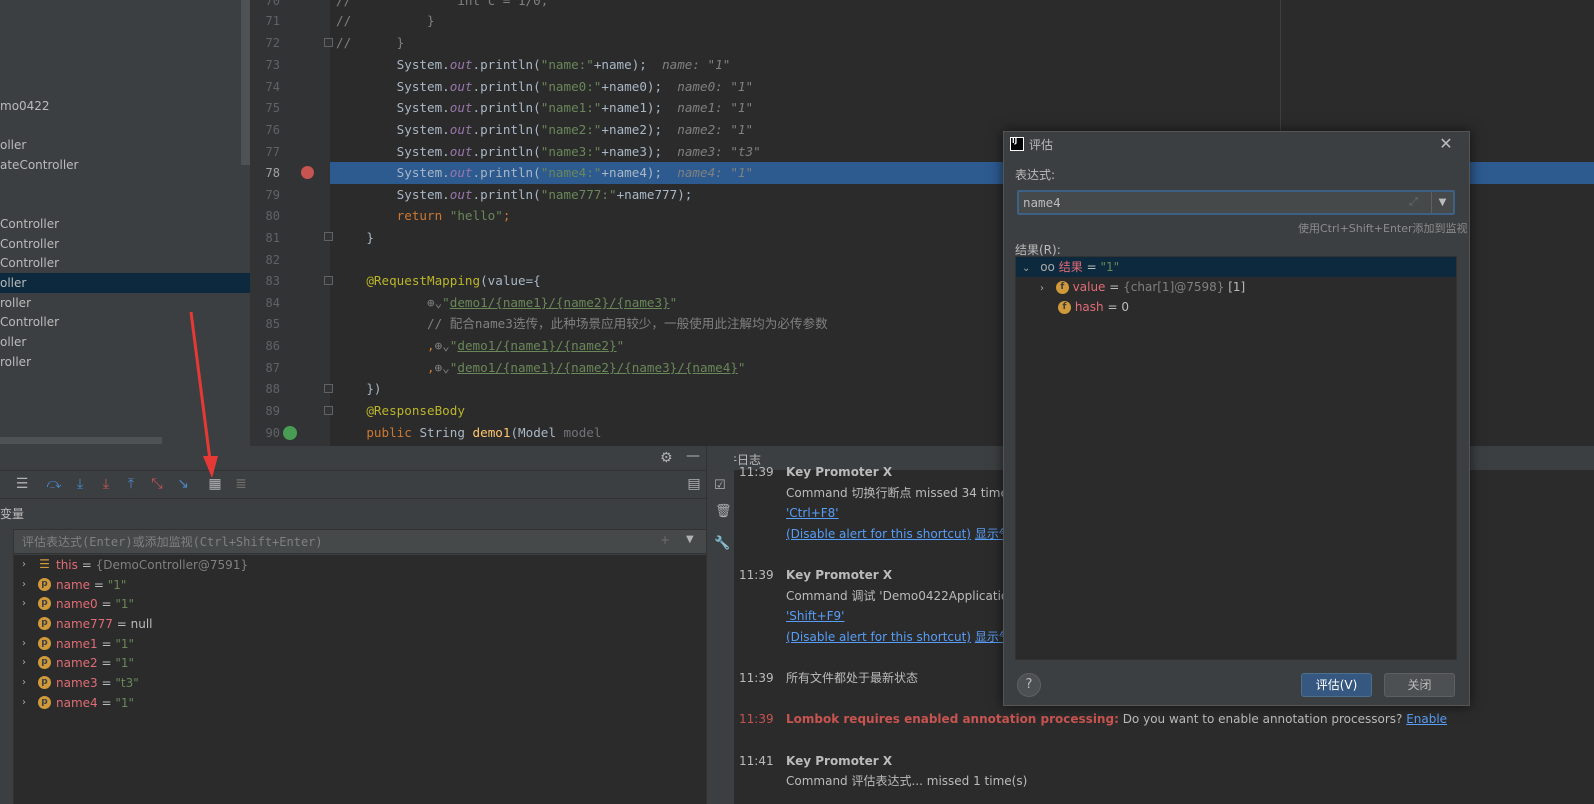 The image size is (1594, 804). Describe the element at coordinates (360, 683) in the screenshot. I see `variable-row: › p name3 = "t3"` at that location.